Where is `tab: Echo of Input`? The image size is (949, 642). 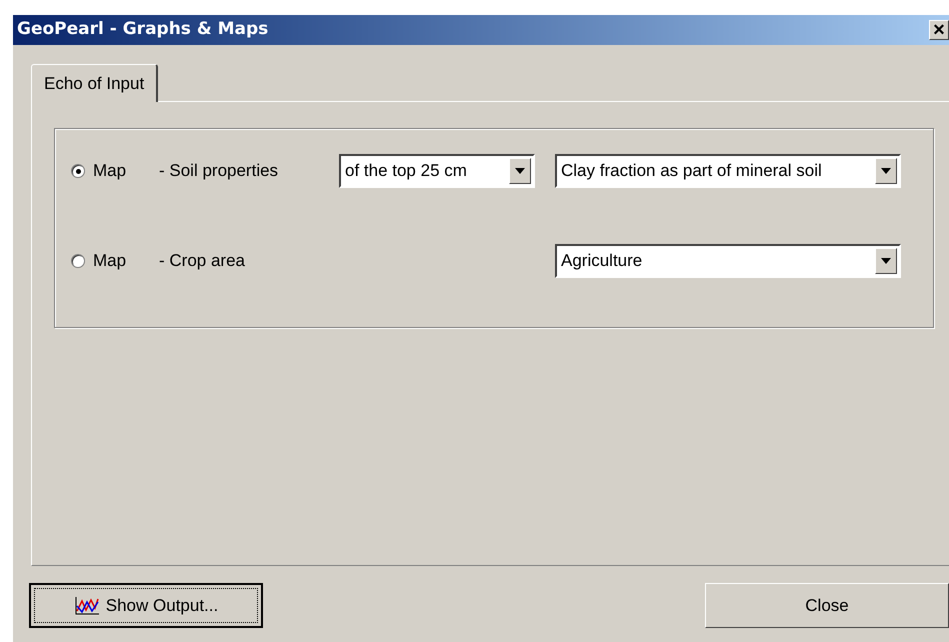 tab: Echo of Input is located at coordinates (94, 83).